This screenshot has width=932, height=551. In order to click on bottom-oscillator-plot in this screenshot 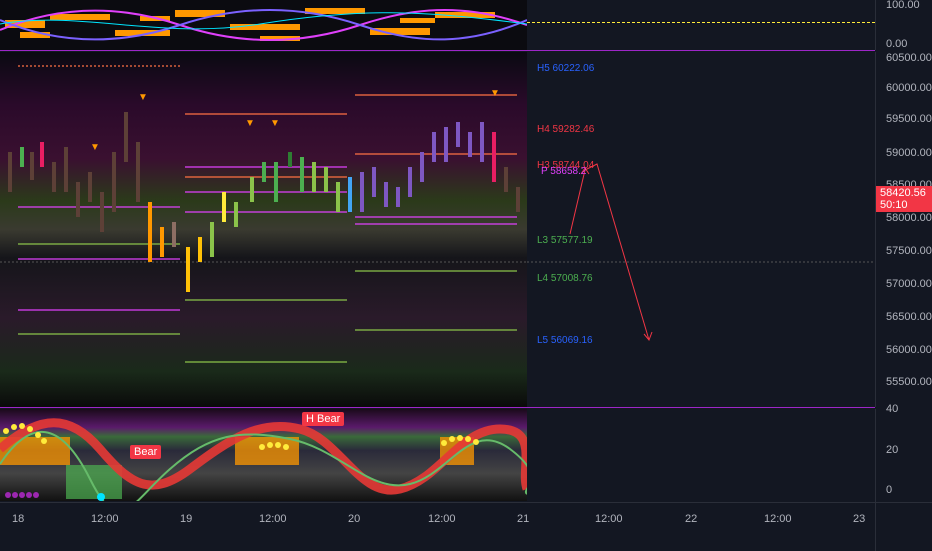, I will do `click(263, 455)`.